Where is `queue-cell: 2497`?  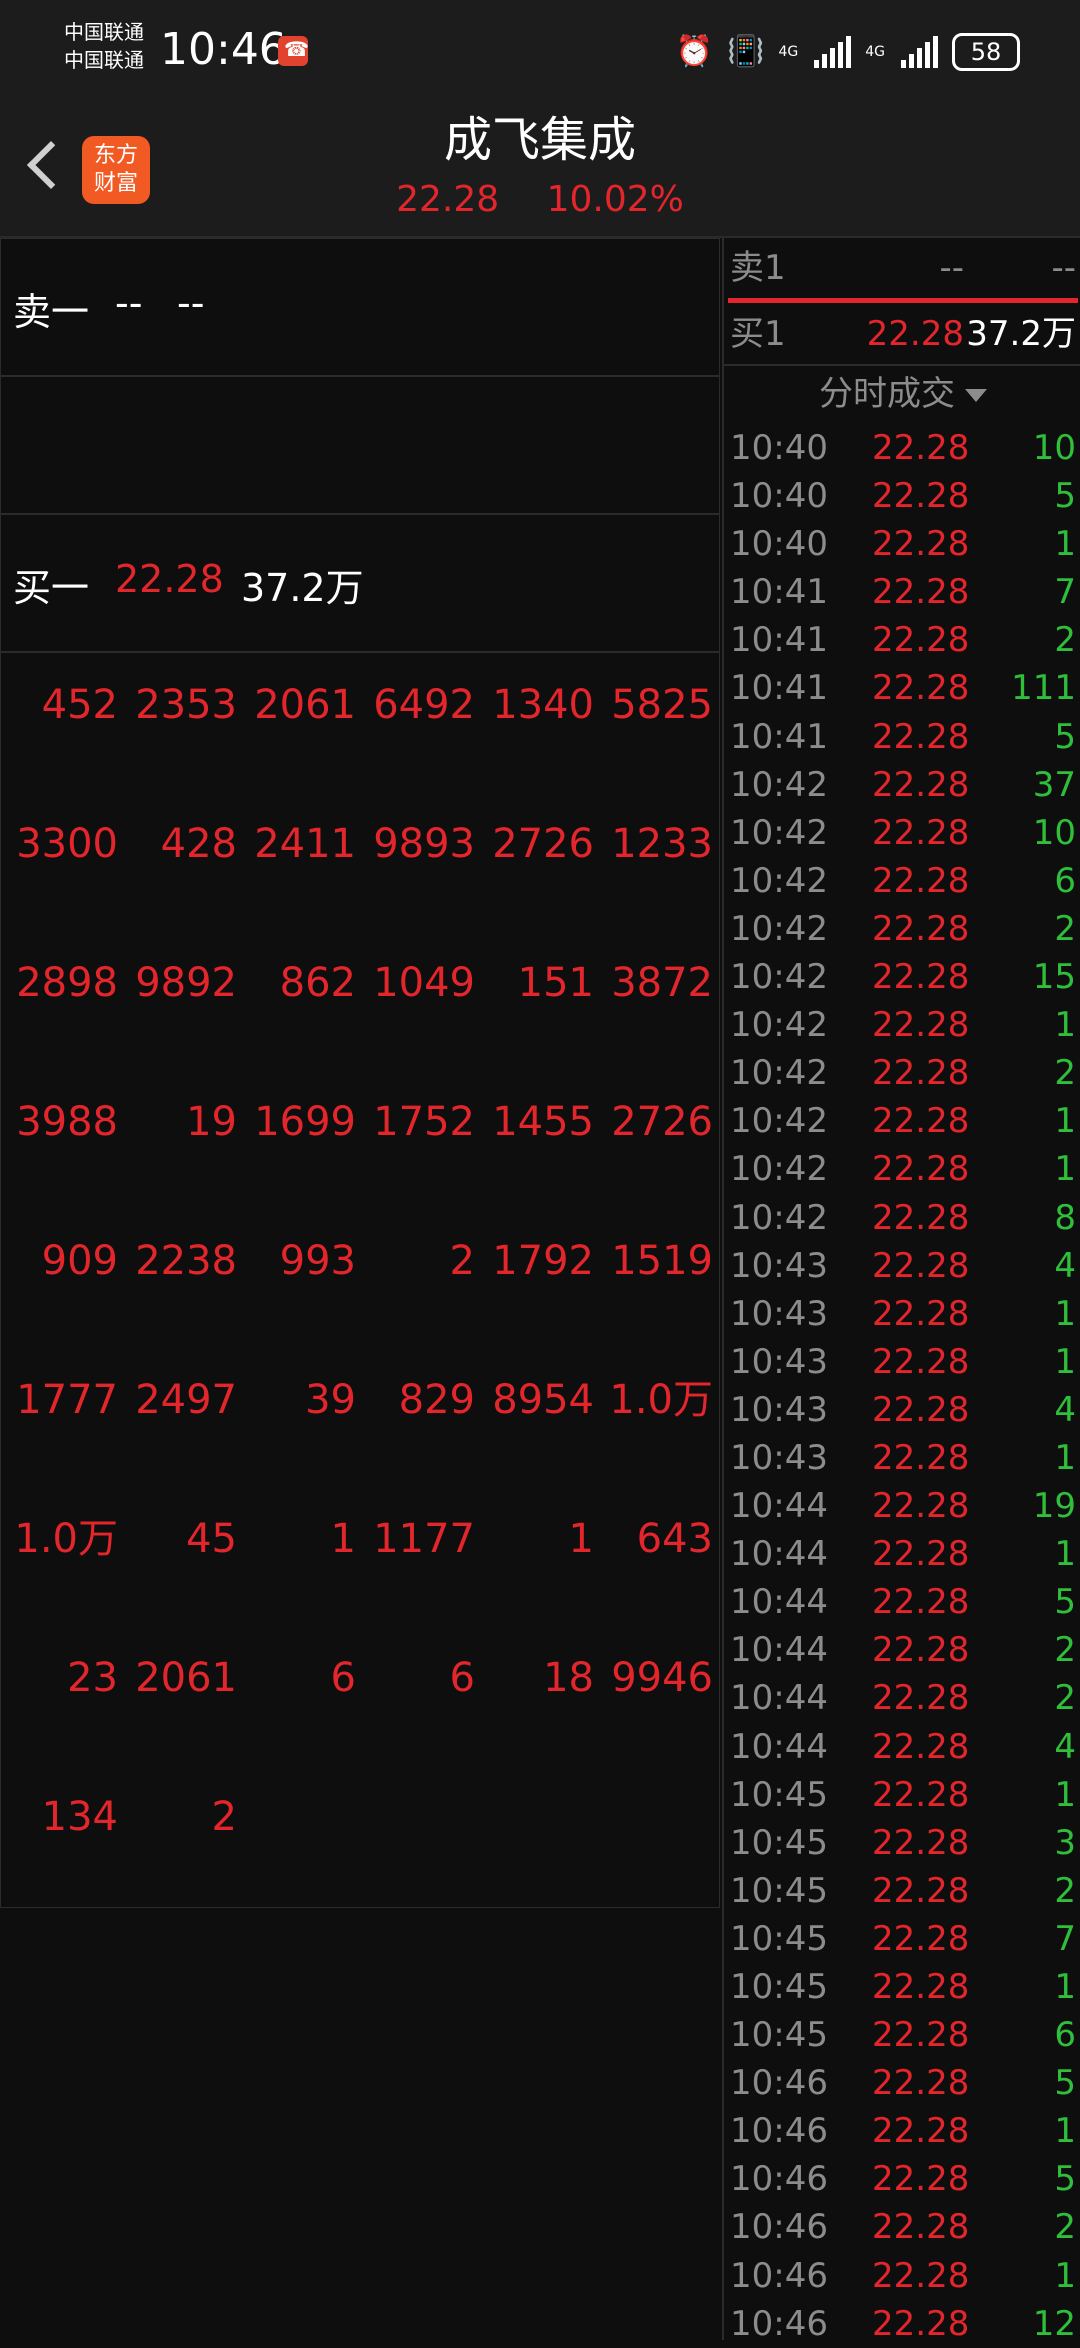
queue-cell: 2497 is located at coordinates (186, 1400).